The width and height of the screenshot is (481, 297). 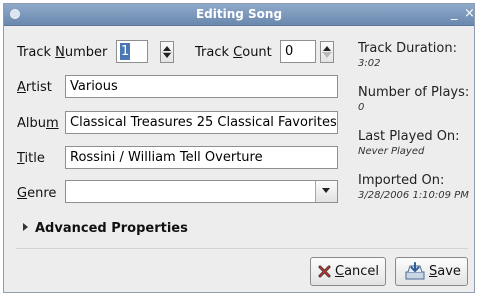 I want to click on chevron-down-icon, so click(x=326, y=190).